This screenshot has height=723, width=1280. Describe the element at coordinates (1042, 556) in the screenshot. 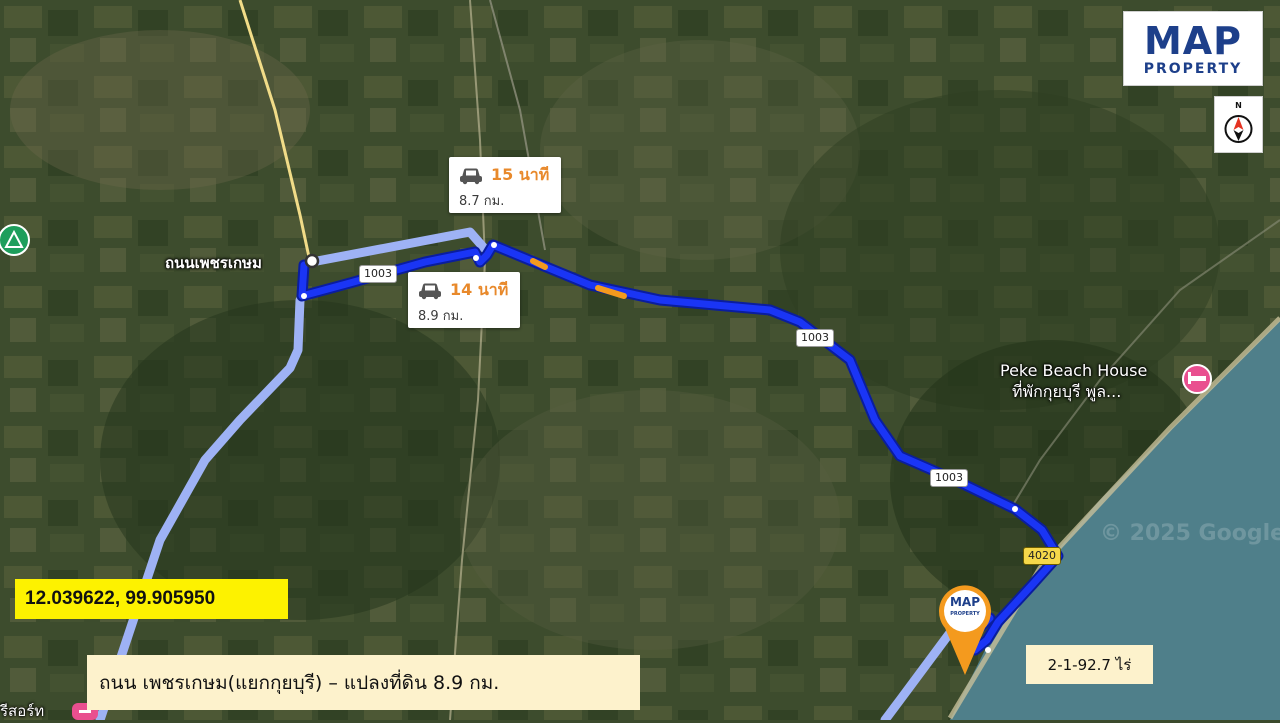

I see `road-number-badge: 4020` at that location.